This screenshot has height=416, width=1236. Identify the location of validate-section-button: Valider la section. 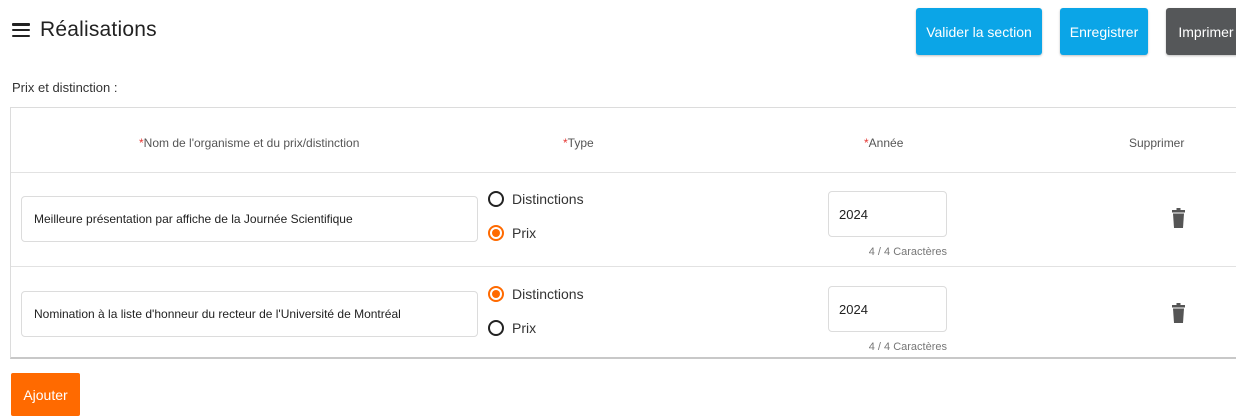
(979, 31).